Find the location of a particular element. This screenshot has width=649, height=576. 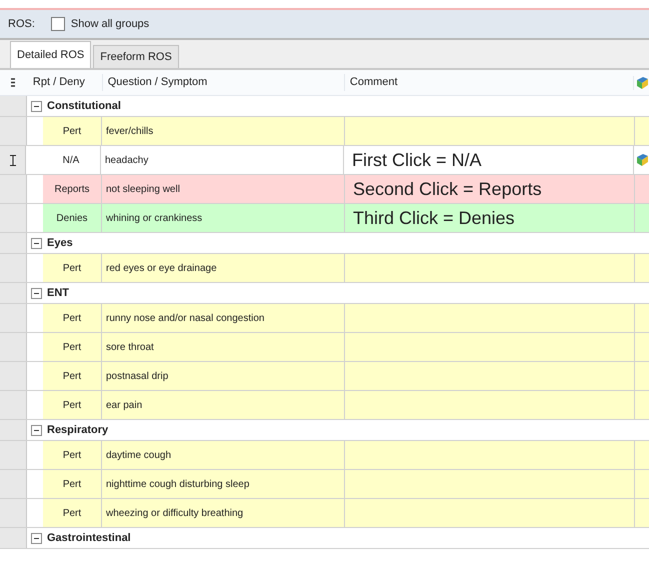

tab: Freeform ROS is located at coordinates (136, 56).